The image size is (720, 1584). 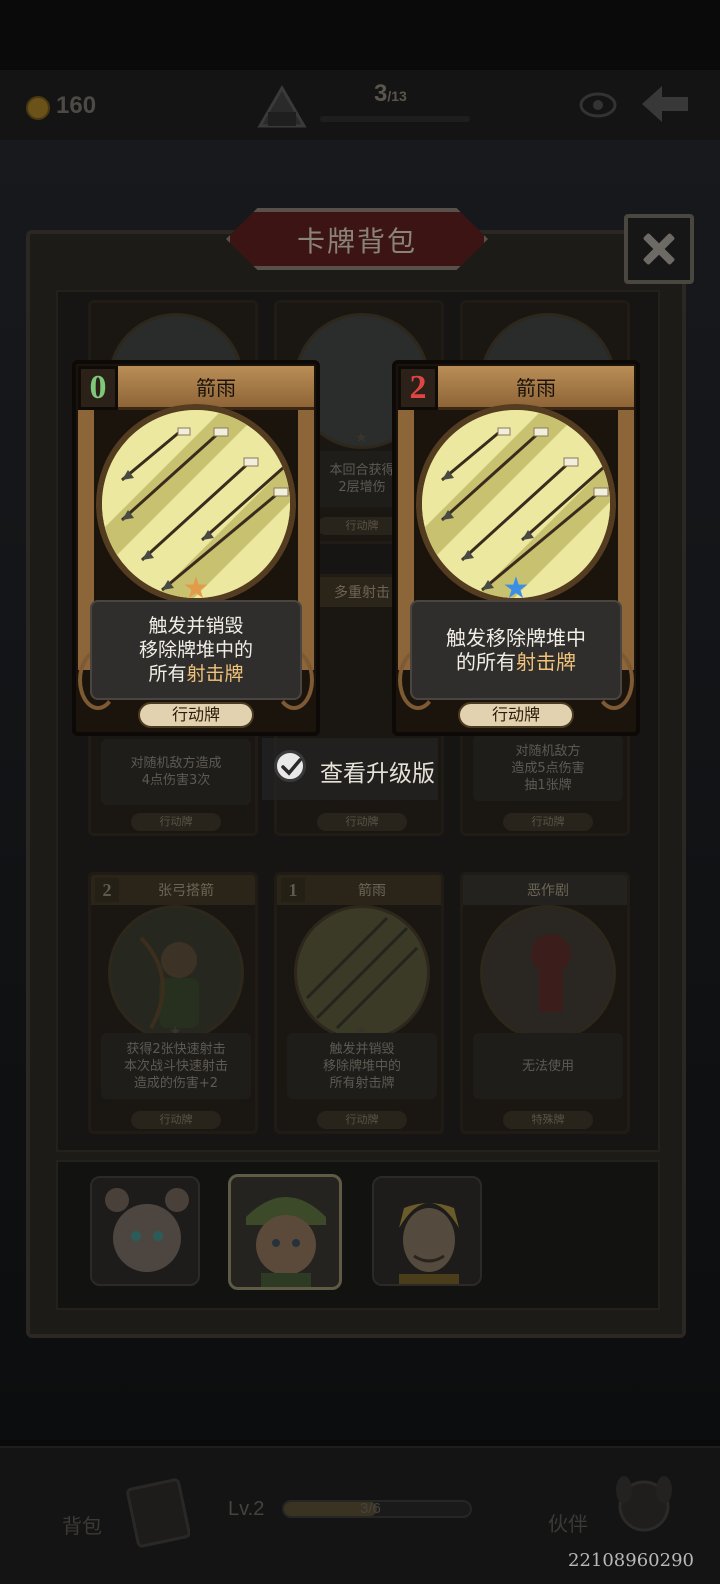 What do you see at coordinates (186, 891) in the screenshot?
I see `card-name: 张弓搭箭` at bounding box center [186, 891].